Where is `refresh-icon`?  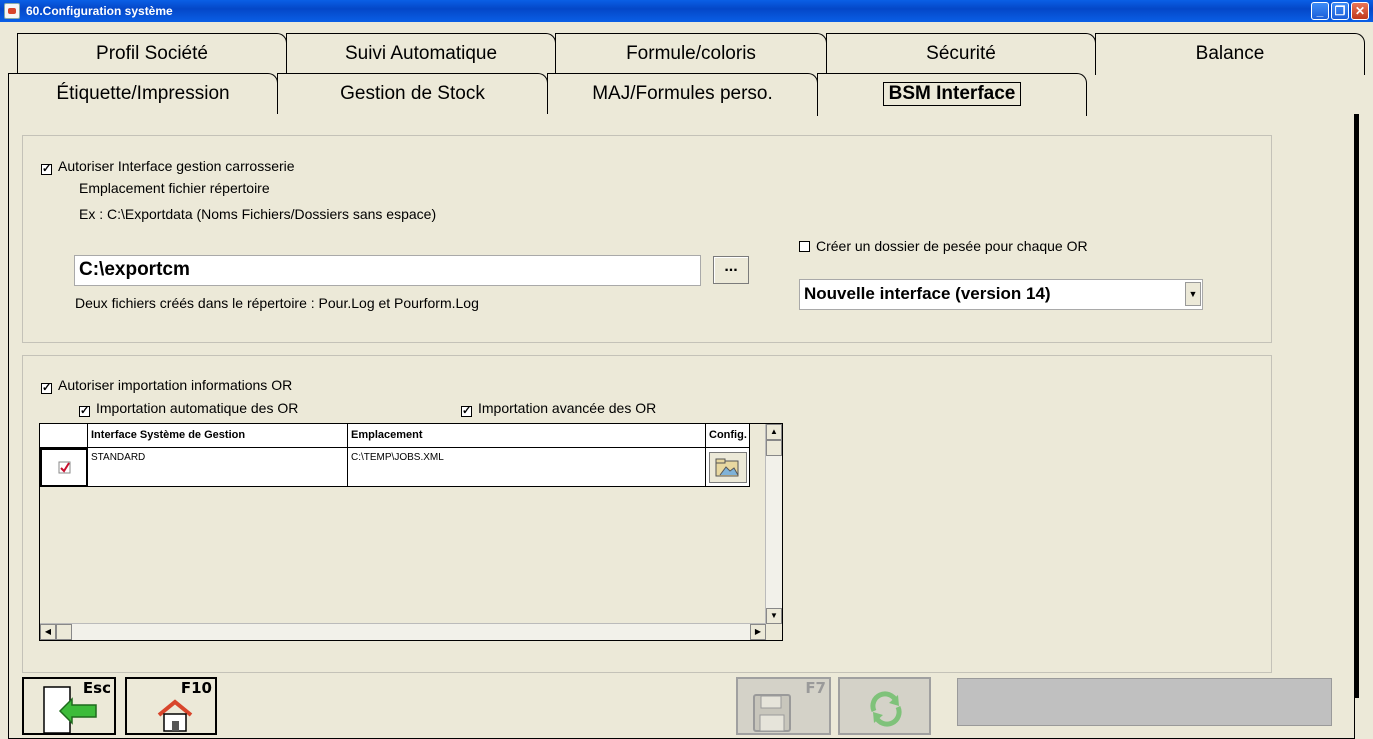 refresh-icon is located at coordinates (886, 709).